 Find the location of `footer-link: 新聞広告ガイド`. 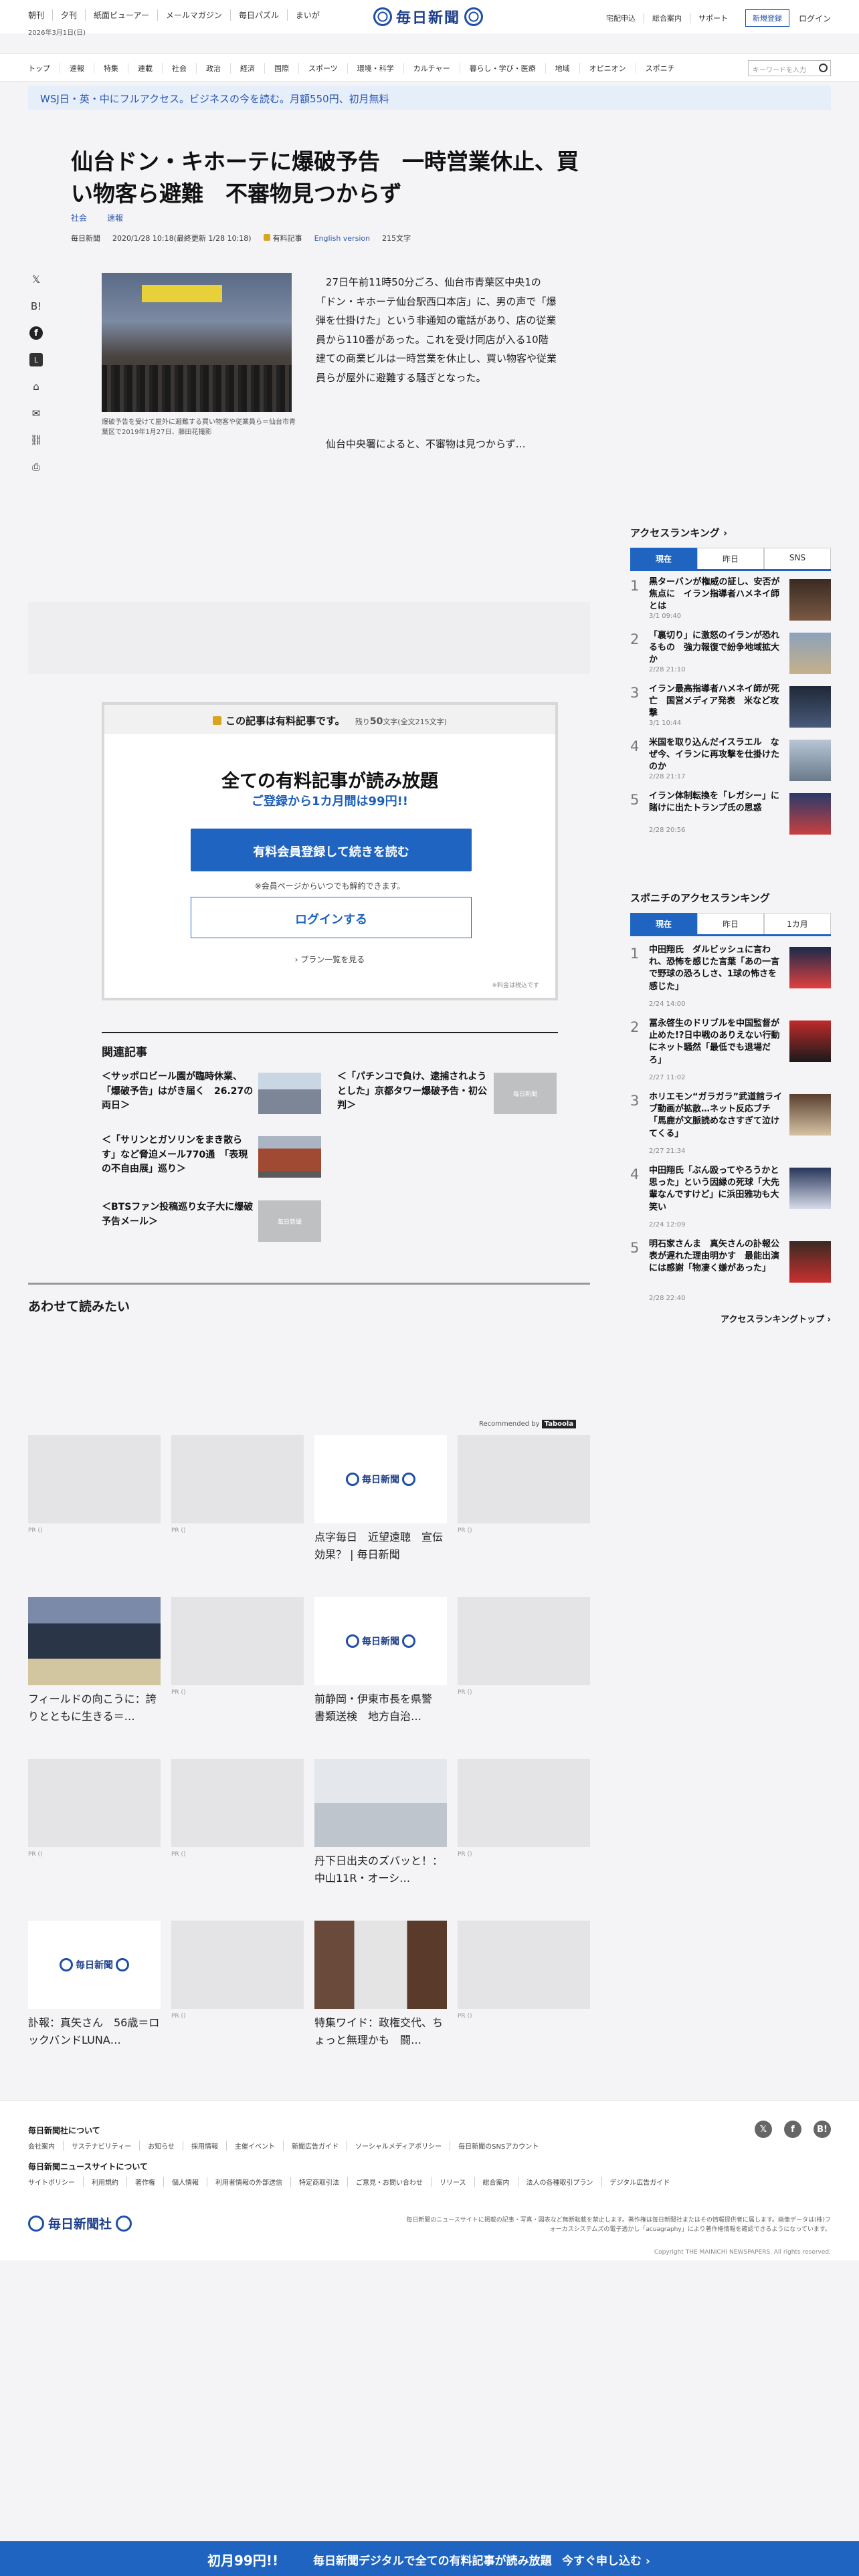

footer-link: 新聞広告ガイド is located at coordinates (315, 2146).